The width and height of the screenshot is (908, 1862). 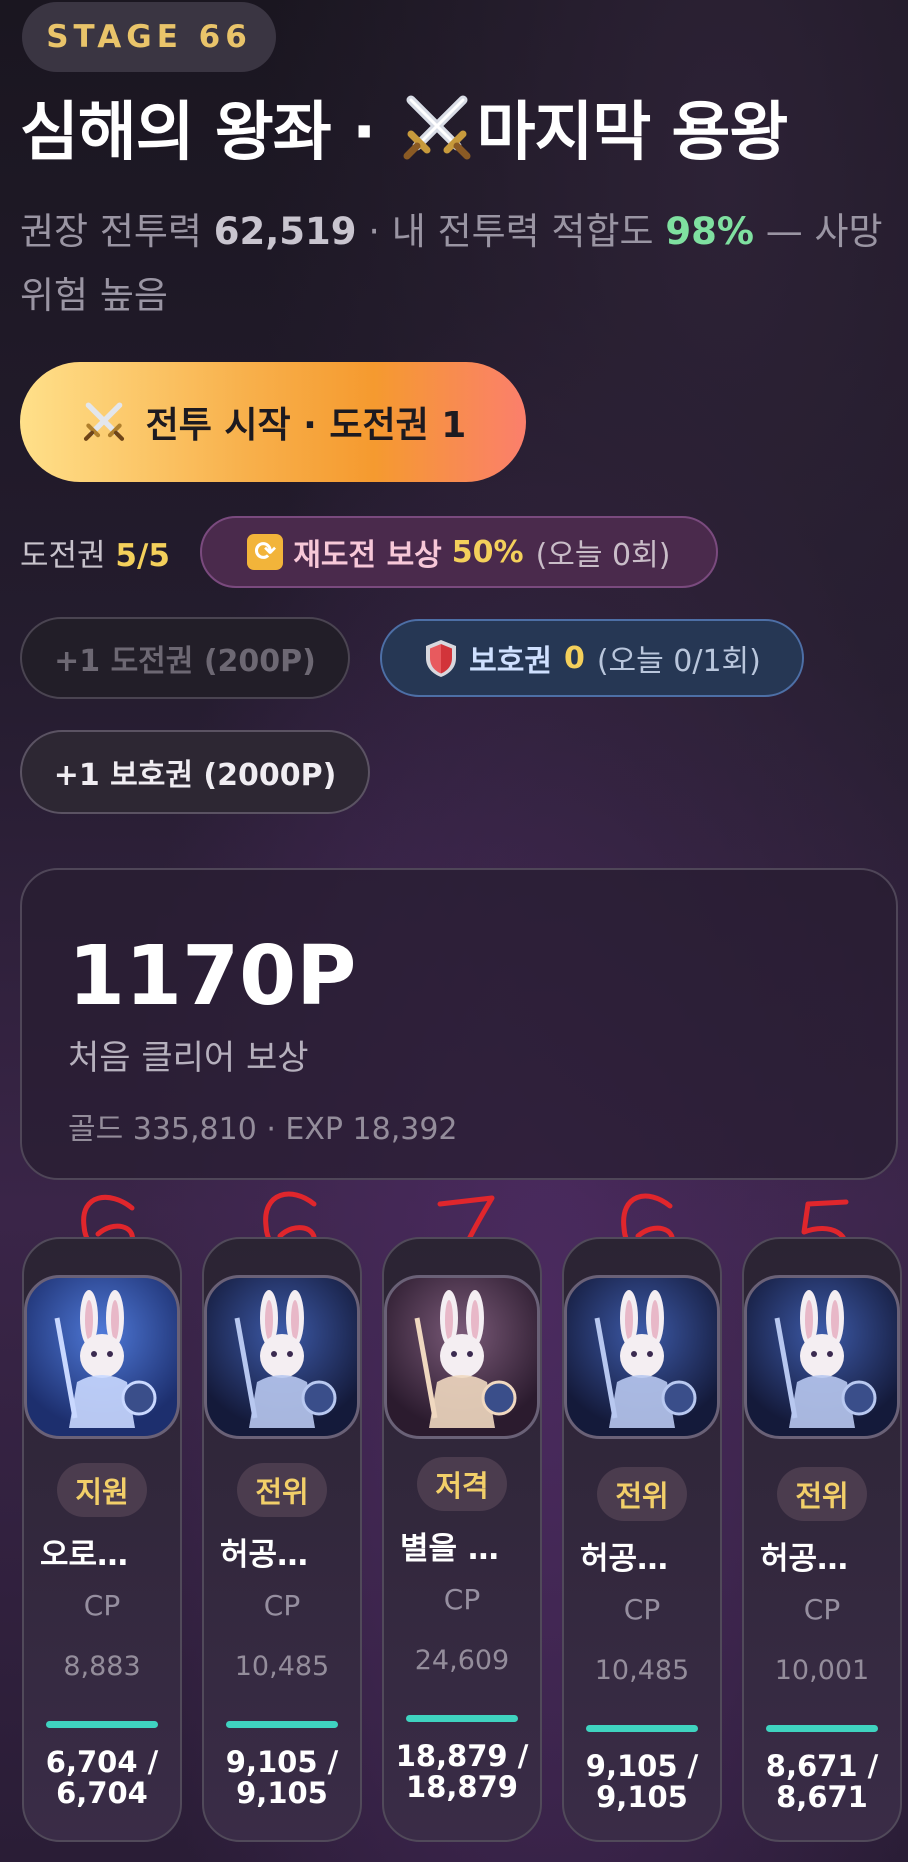 I want to click on hero-card: 저격 별을 … CP 24,609 18,879 / 18,879, so click(x=462, y=1539).